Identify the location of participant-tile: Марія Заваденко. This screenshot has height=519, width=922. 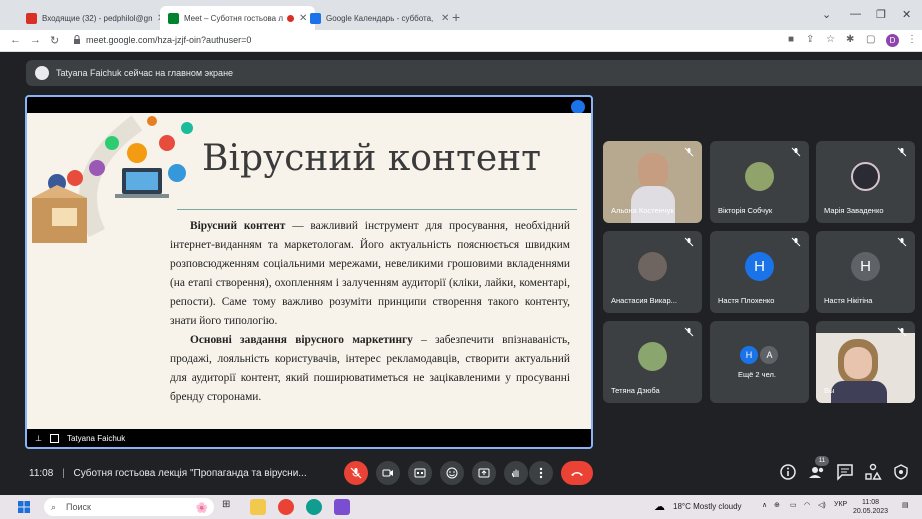
(865, 182).